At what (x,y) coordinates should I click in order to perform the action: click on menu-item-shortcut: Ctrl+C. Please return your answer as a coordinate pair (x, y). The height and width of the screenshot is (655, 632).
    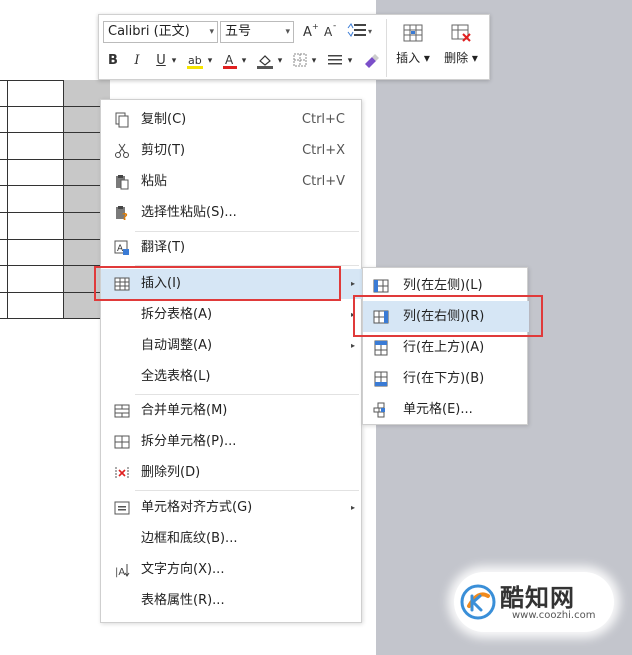
    Looking at the image, I should click on (323, 119).